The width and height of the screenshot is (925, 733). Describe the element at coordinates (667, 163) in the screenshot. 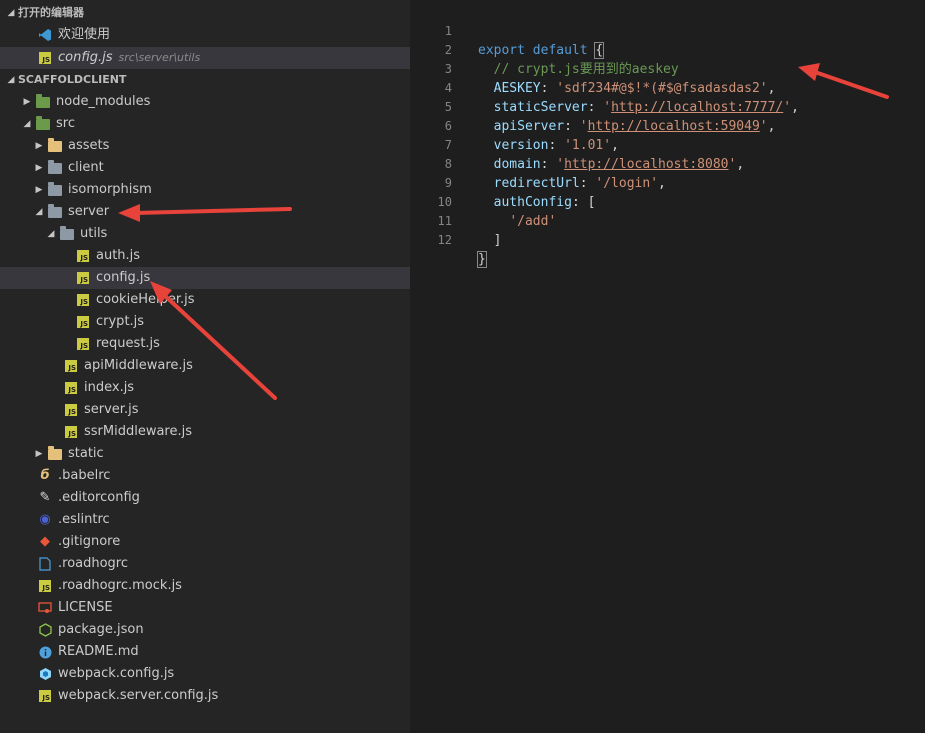

I see `code-line: 8 redirectUrl: '/login',` at that location.